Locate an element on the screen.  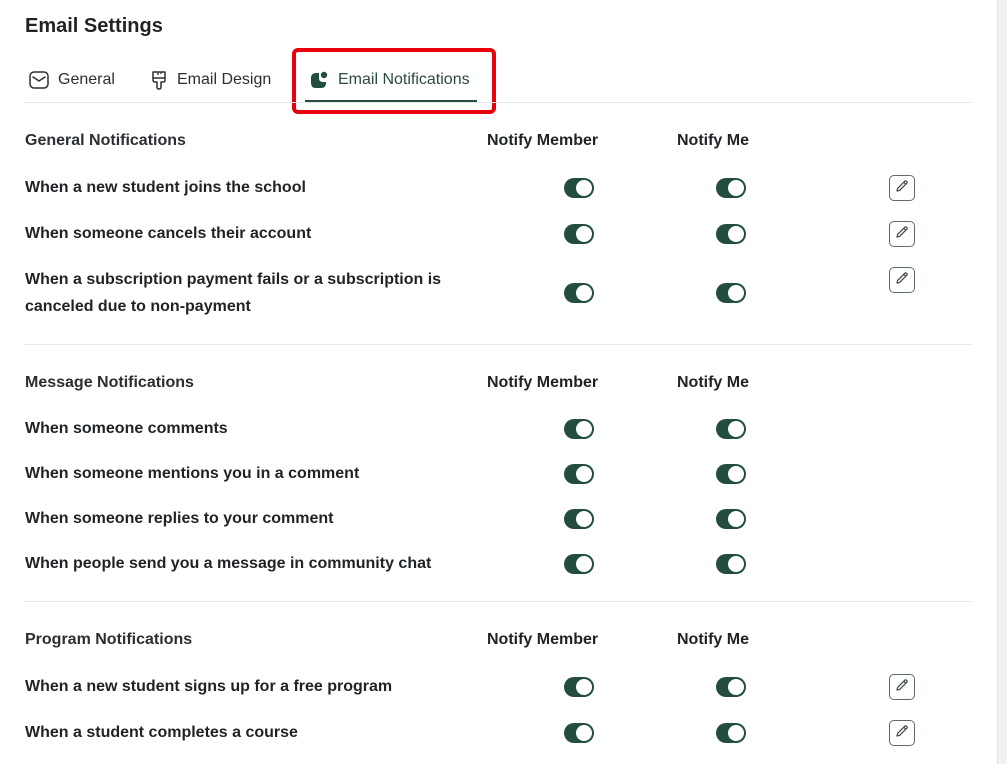
tabs-divider is located at coordinates (498, 102).